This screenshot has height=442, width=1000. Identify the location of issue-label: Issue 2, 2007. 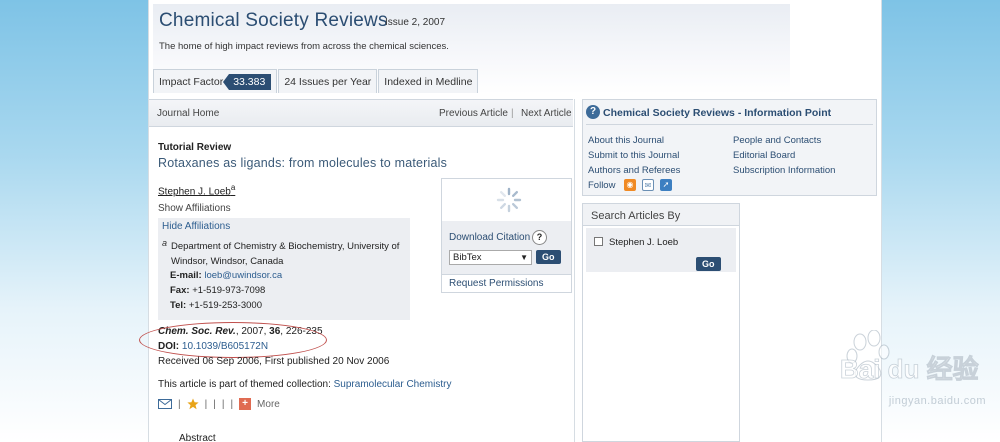
(415, 22).